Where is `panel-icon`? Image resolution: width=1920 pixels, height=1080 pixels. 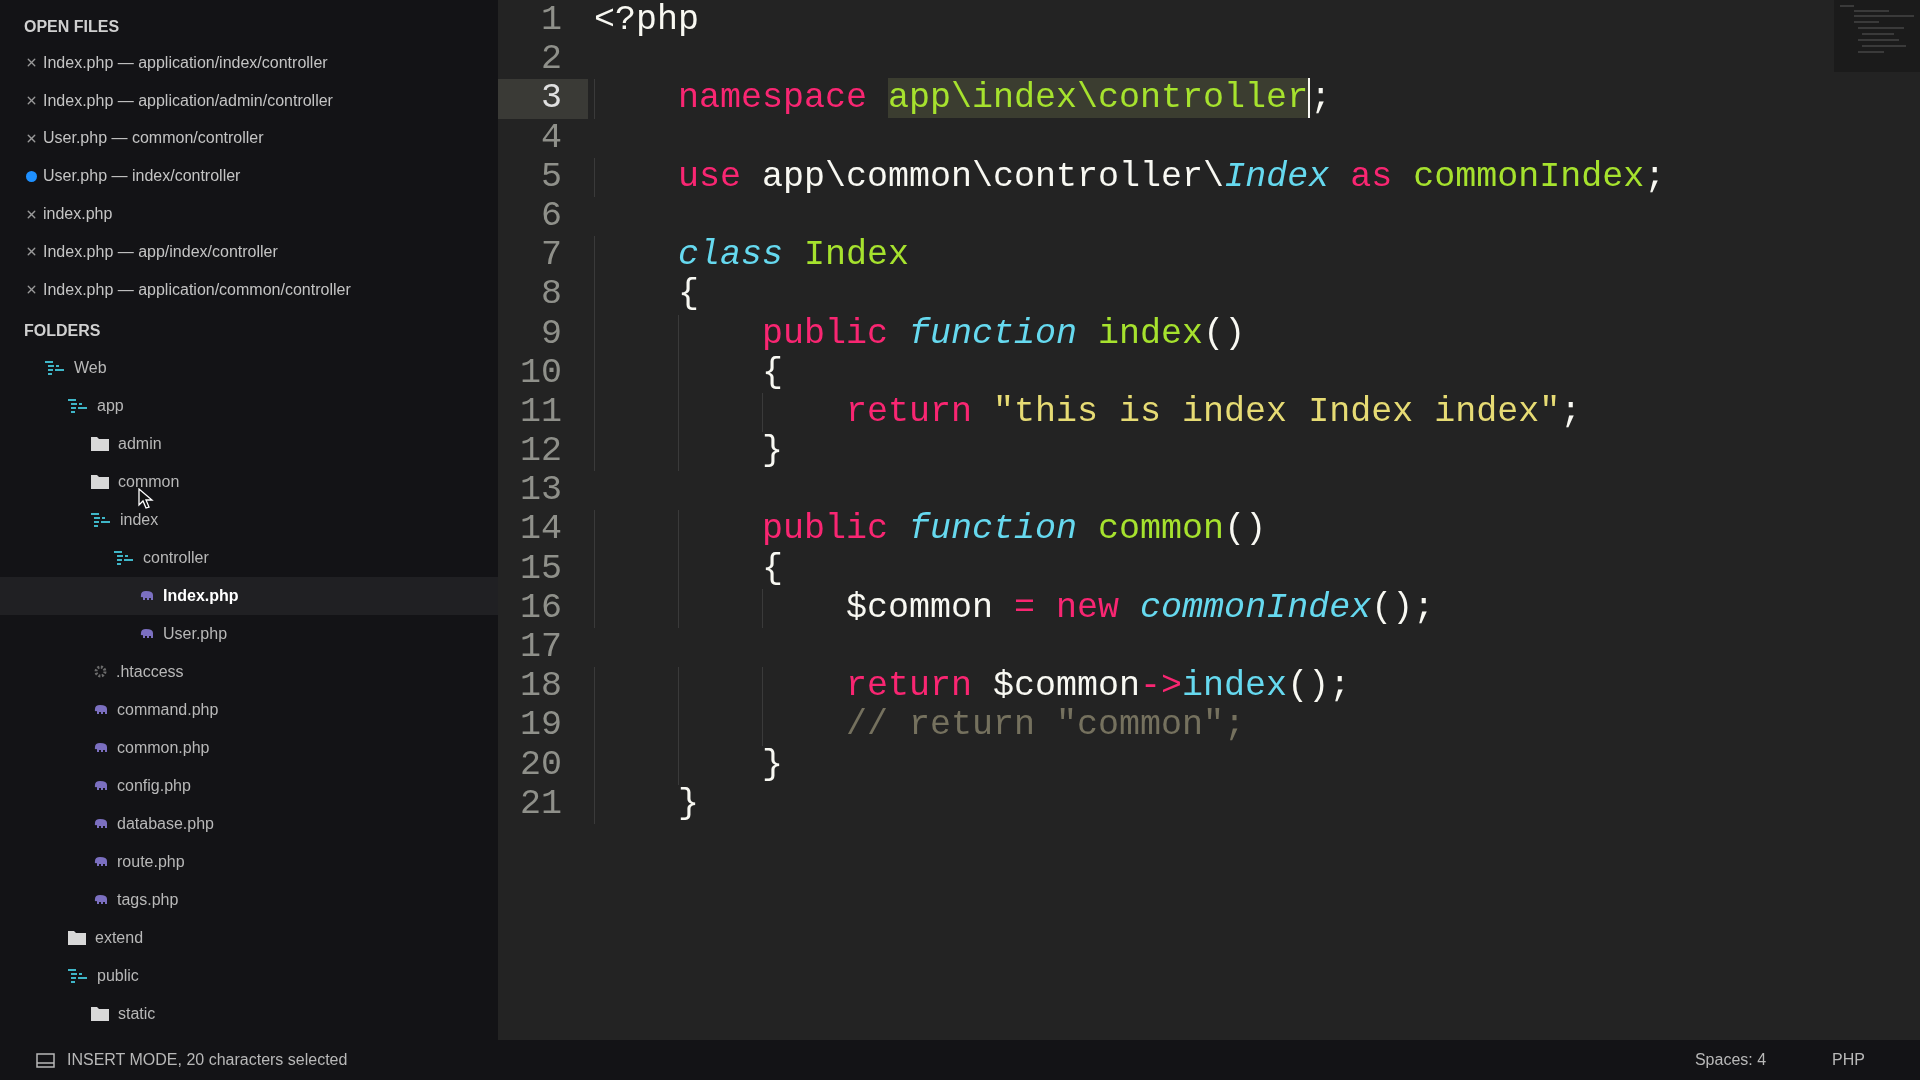 panel-icon is located at coordinates (45, 1060).